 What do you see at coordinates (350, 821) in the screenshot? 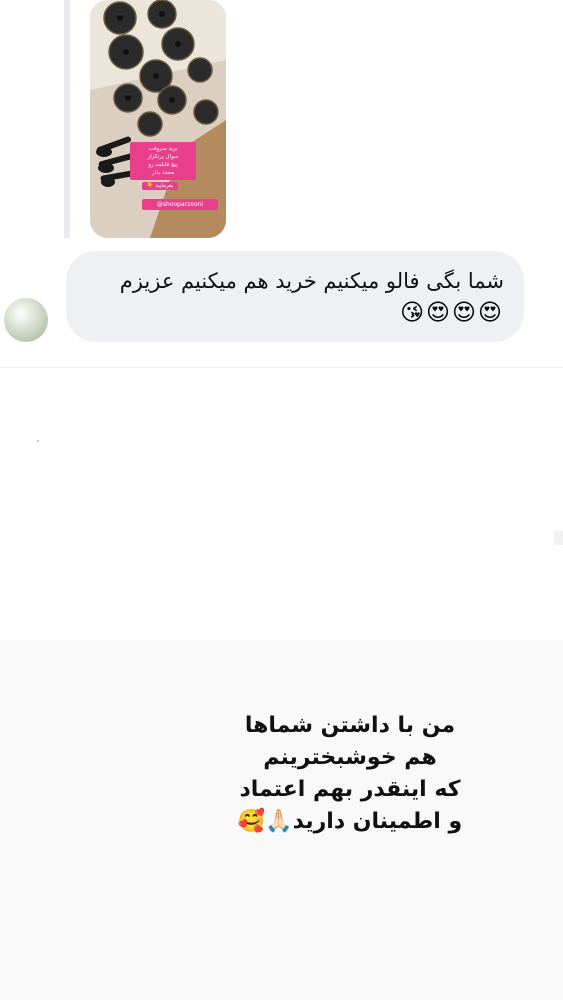
I see `caption-line: و اطمینان دارید🙏🏻🥰` at bounding box center [350, 821].